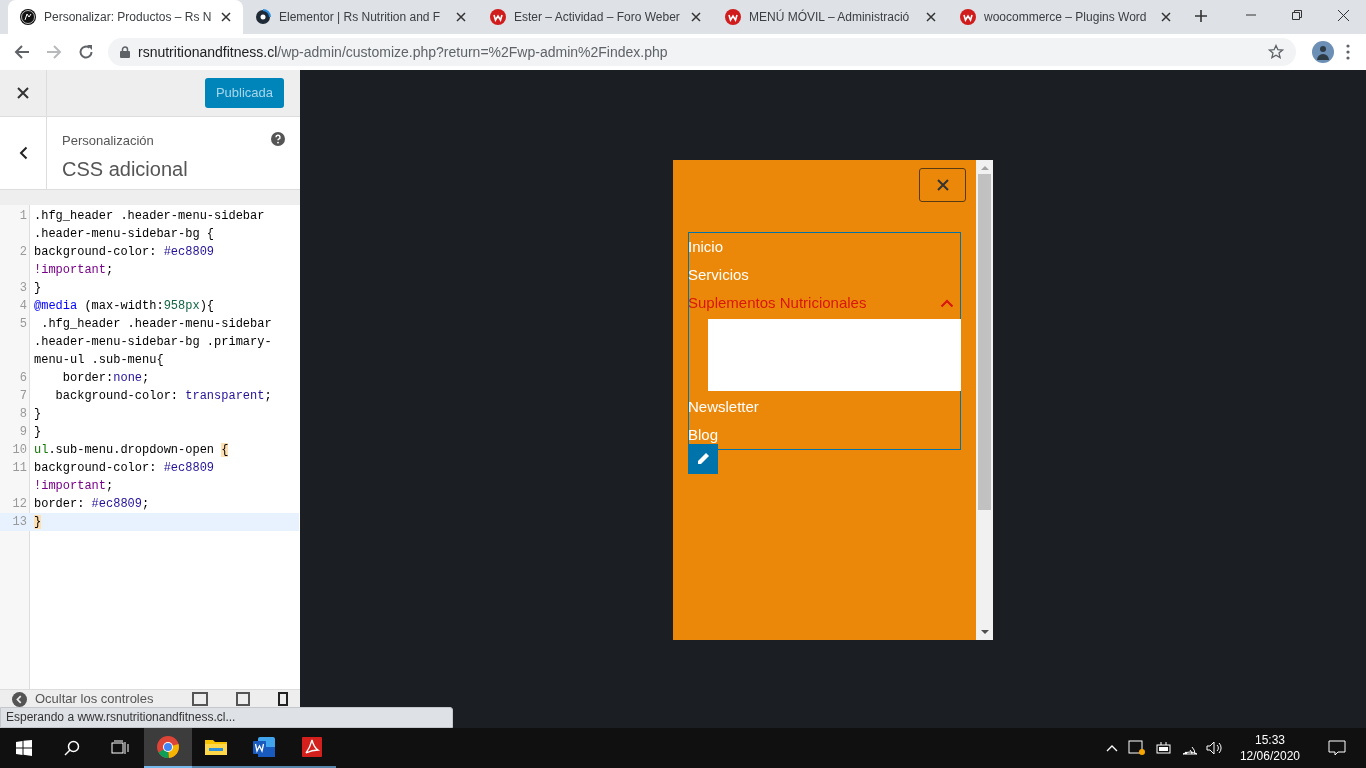 The height and width of the screenshot is (768, 1366). I want to click on search-icon, so click(72, 748).